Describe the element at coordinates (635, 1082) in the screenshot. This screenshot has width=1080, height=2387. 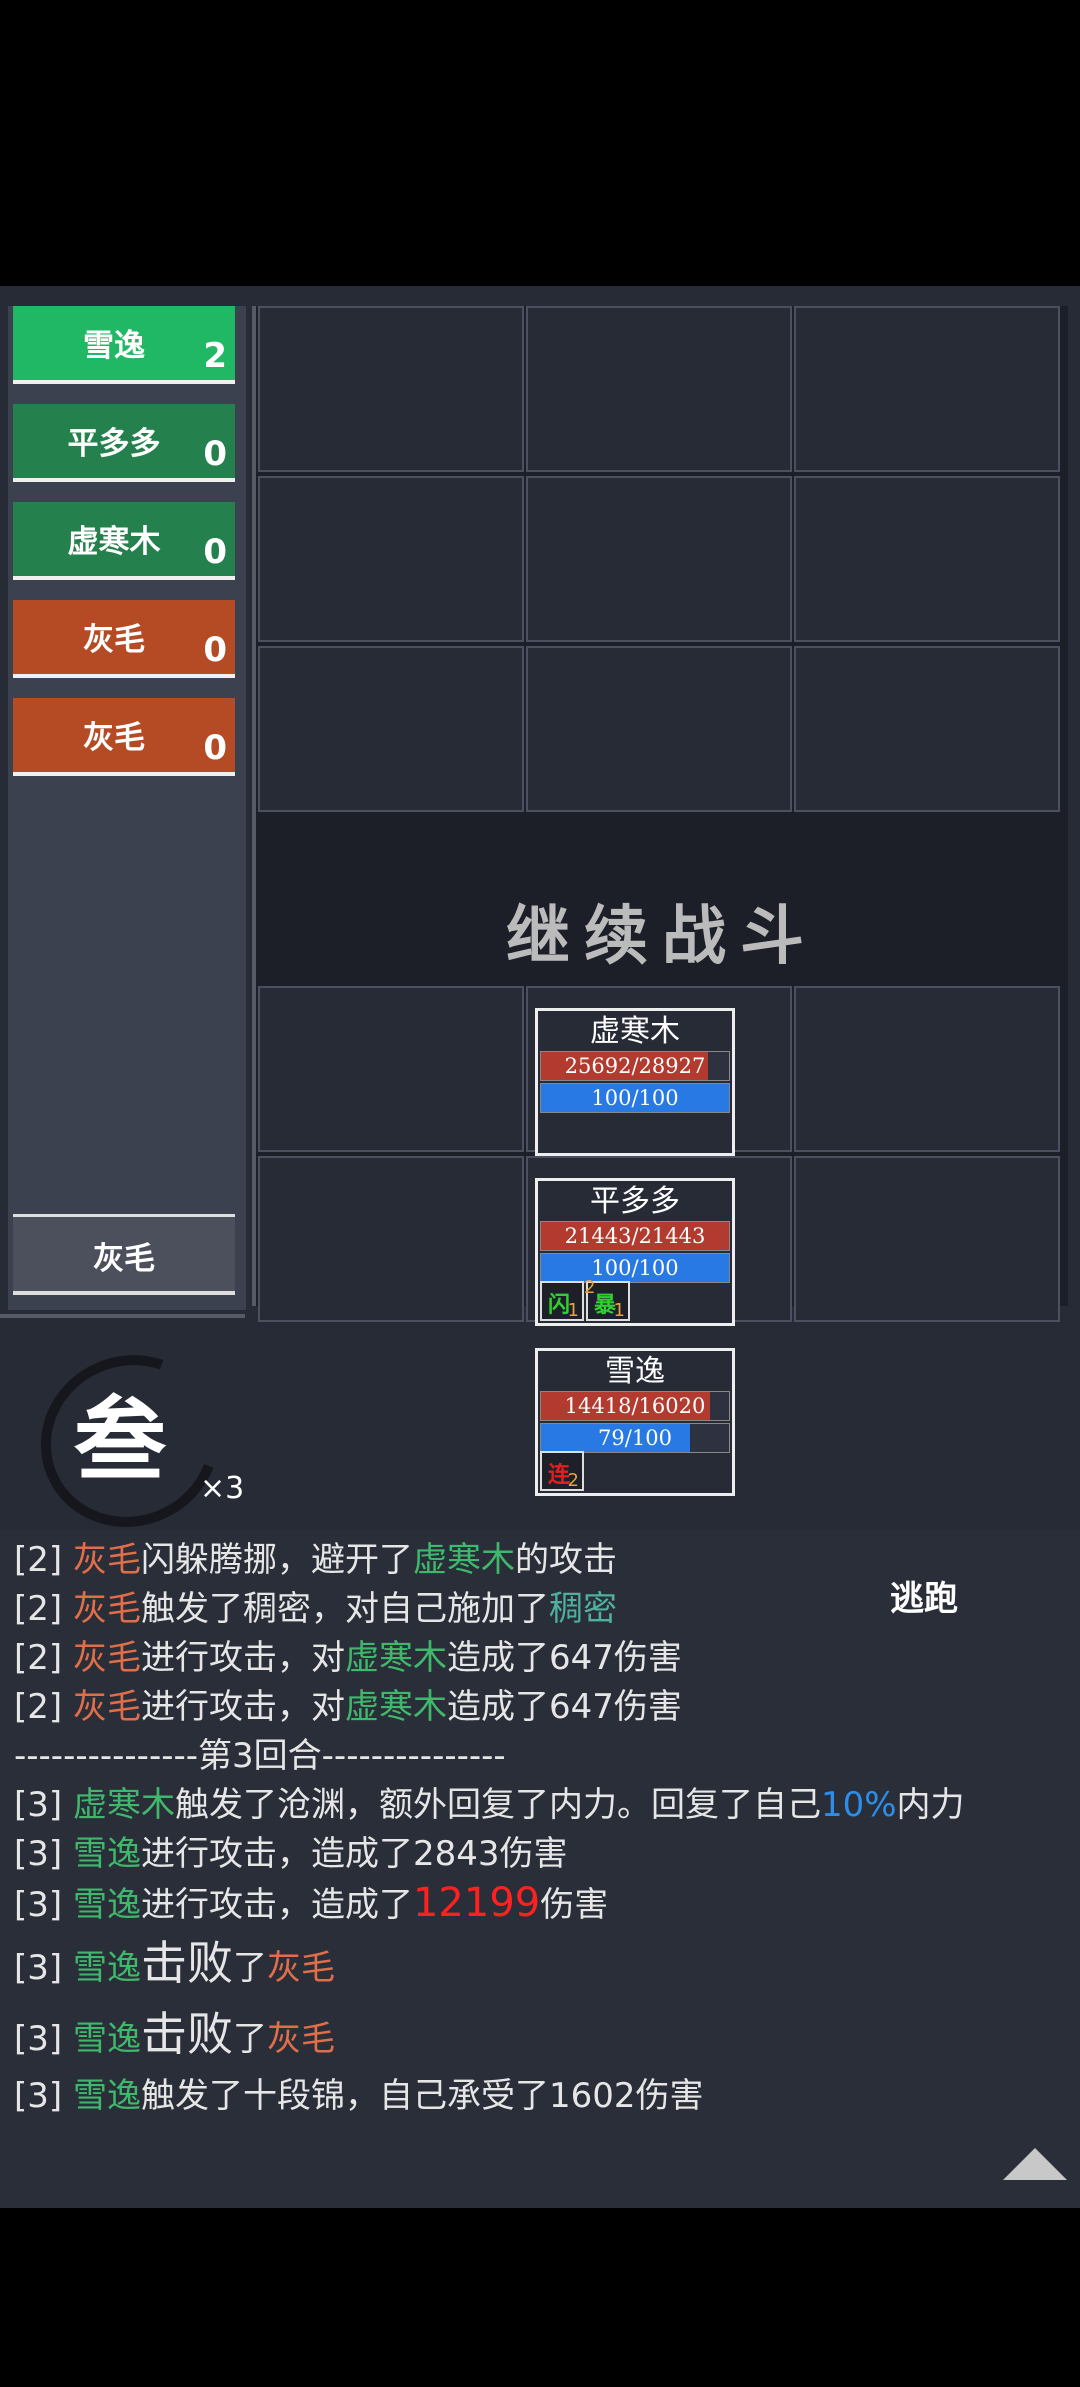
I see `unit-card: 虚寒木 25692/28927 100/100` at that location.